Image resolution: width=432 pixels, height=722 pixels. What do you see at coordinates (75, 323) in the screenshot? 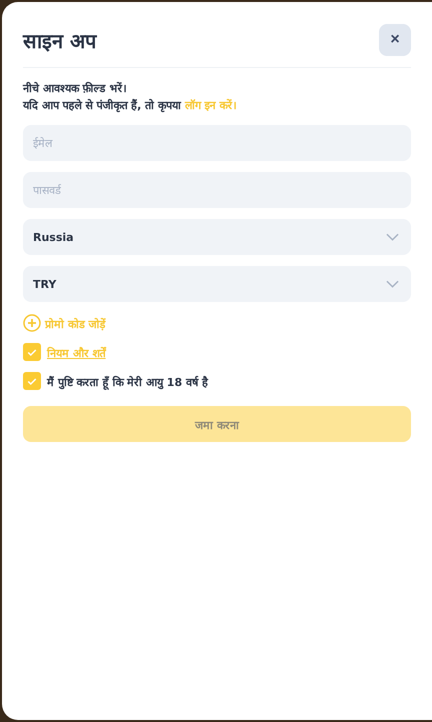
I see `promo-code-link: प्रोमो कोड जोड़ें` at bounding box center [75, 323].